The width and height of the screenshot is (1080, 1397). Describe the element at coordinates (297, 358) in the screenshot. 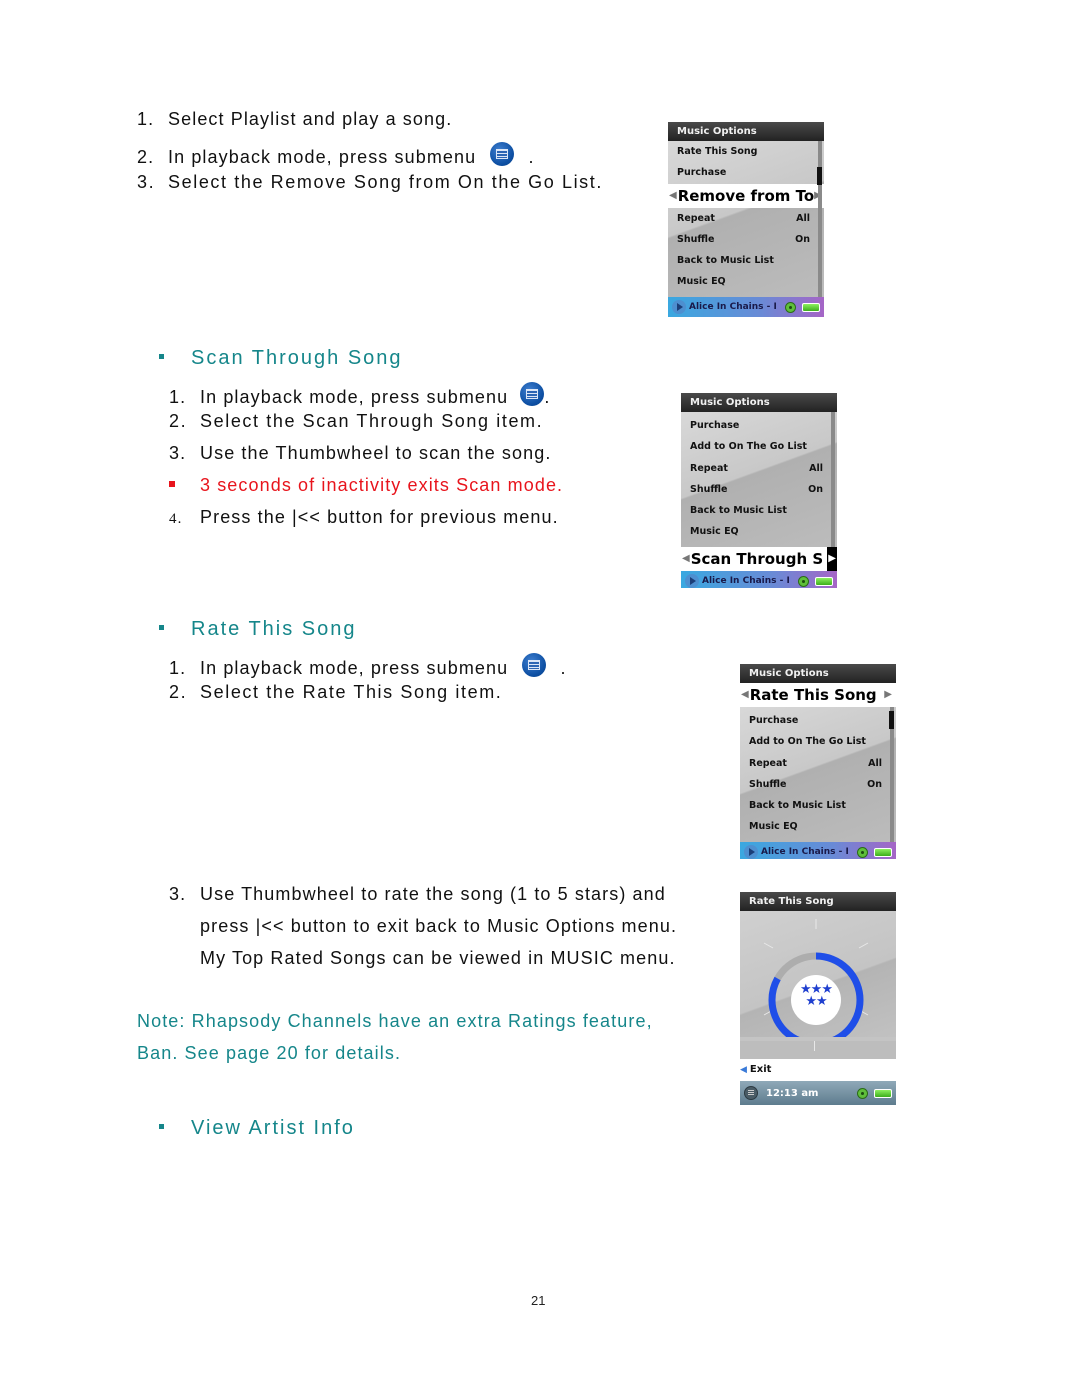

I see `heading-text: Scan Through Song` at that location.